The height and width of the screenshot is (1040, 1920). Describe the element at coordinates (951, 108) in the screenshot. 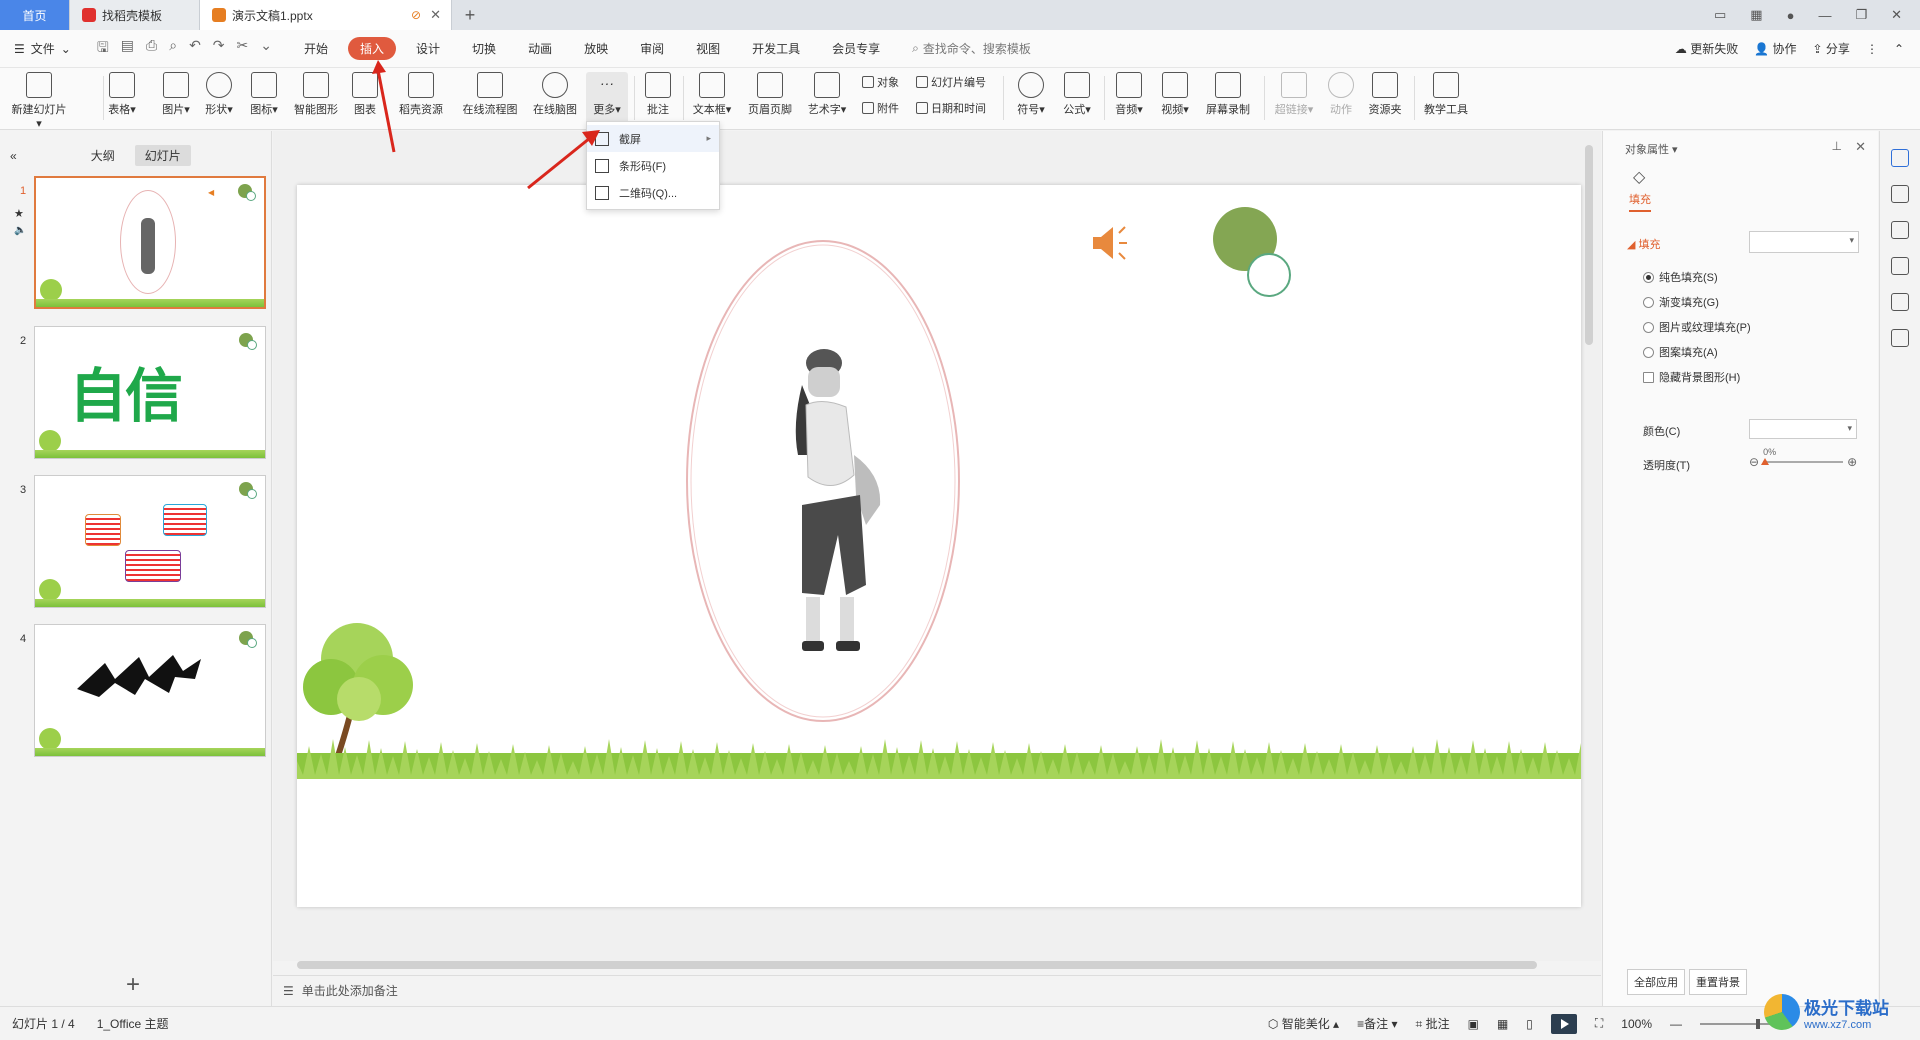

I see `datetime-button: 日期和时间` at that location.